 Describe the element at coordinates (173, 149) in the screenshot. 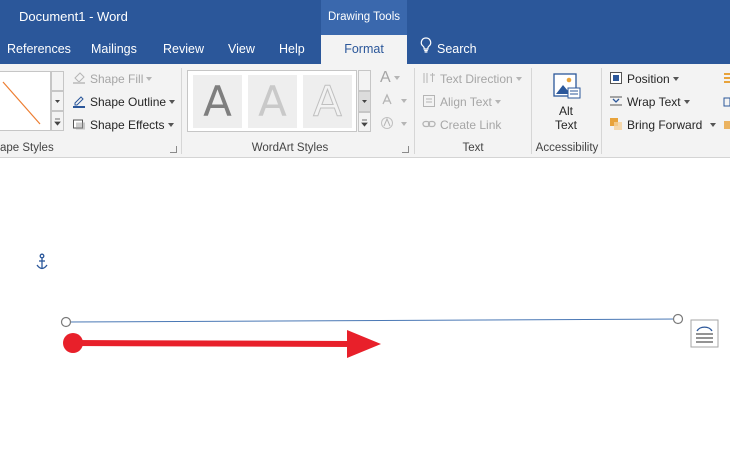

I see `shape-styles-dialog-launcher` at that location.